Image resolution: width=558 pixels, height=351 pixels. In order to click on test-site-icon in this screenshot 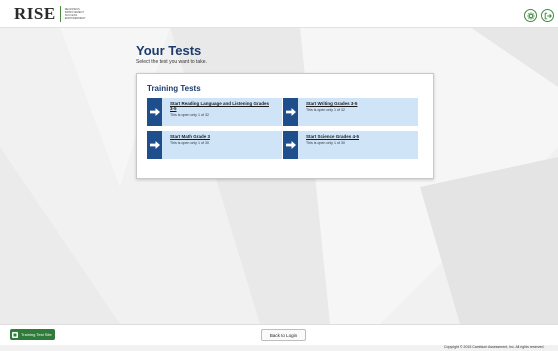, I will do `click(15, 334)`.